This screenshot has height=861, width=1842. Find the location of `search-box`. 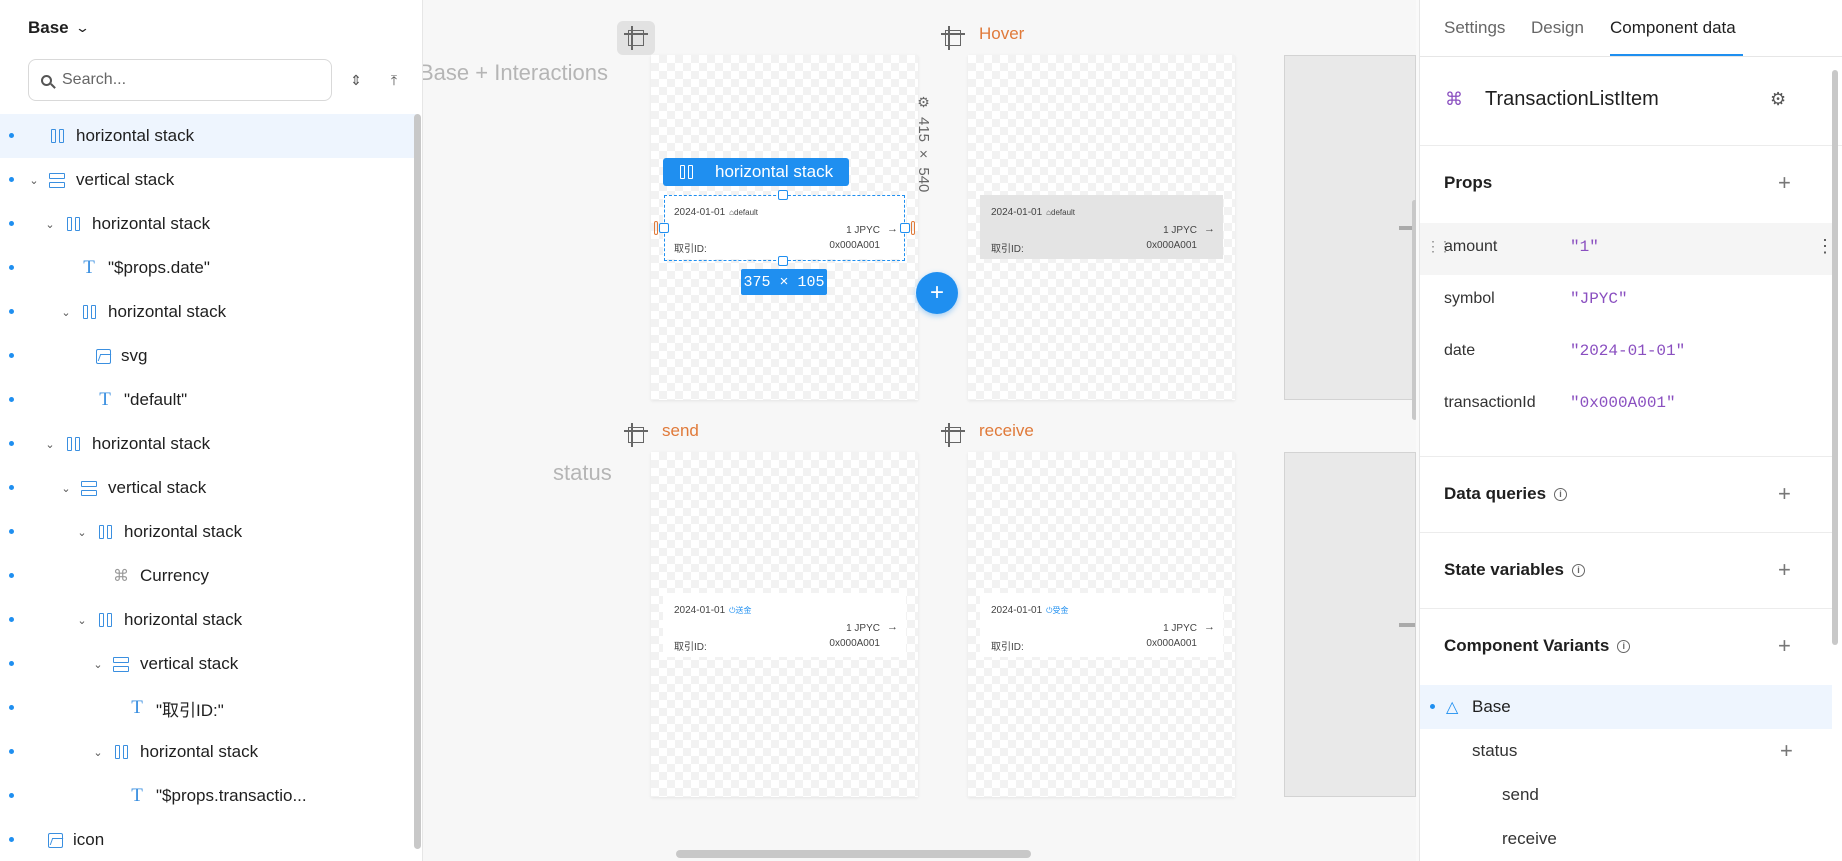

search-box is located at coordinates (180, 80).